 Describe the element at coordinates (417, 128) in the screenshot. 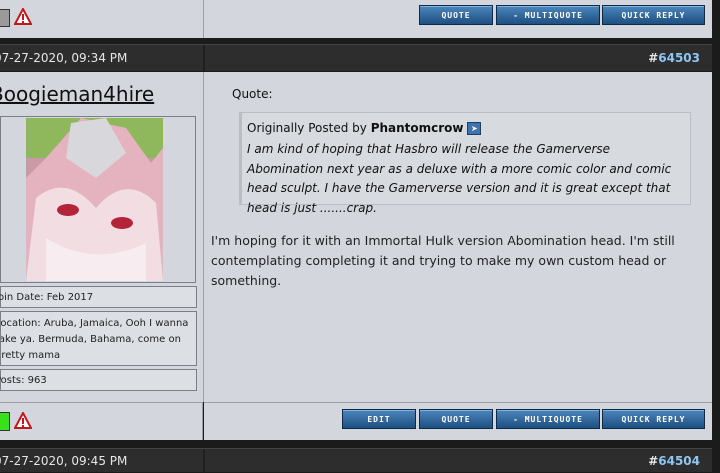

I see `quote-author: Phantomcrow` at that location.